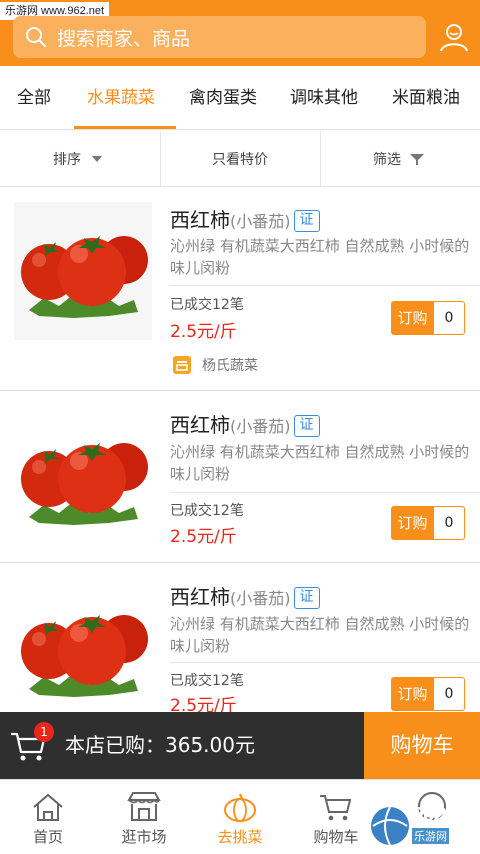 The image size is (480, 854). What do you see at coordinates (454, 37) in the screenshot?
I see `user-icon` at bounding box center [454, 37].